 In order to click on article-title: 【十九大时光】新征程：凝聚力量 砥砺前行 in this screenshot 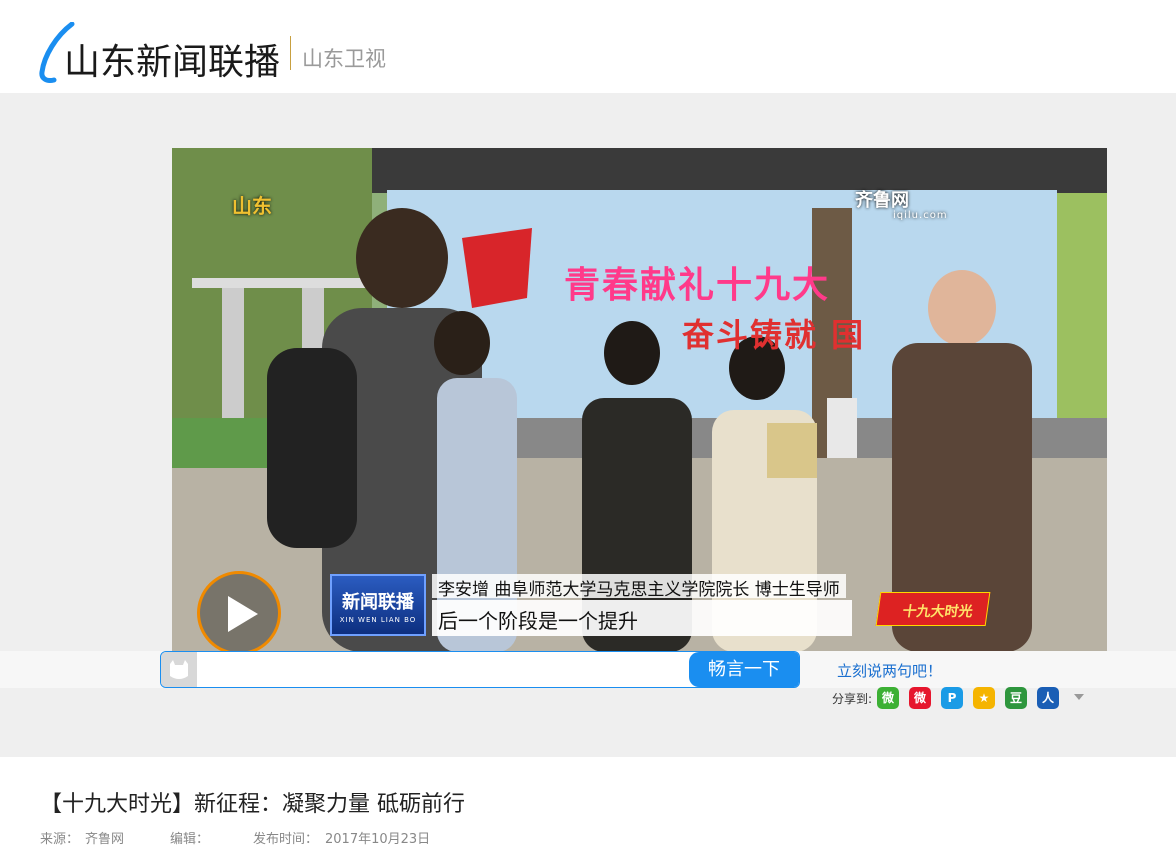, I will do `click(252, 804)`.